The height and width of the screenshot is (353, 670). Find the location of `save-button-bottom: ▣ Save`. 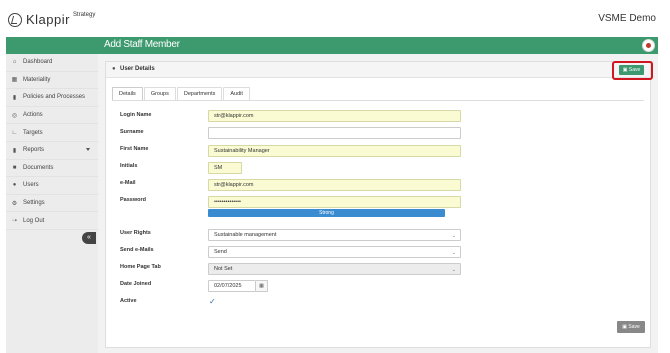

save-button-bottom: ▣ Save is located at coordinates (631, 327).